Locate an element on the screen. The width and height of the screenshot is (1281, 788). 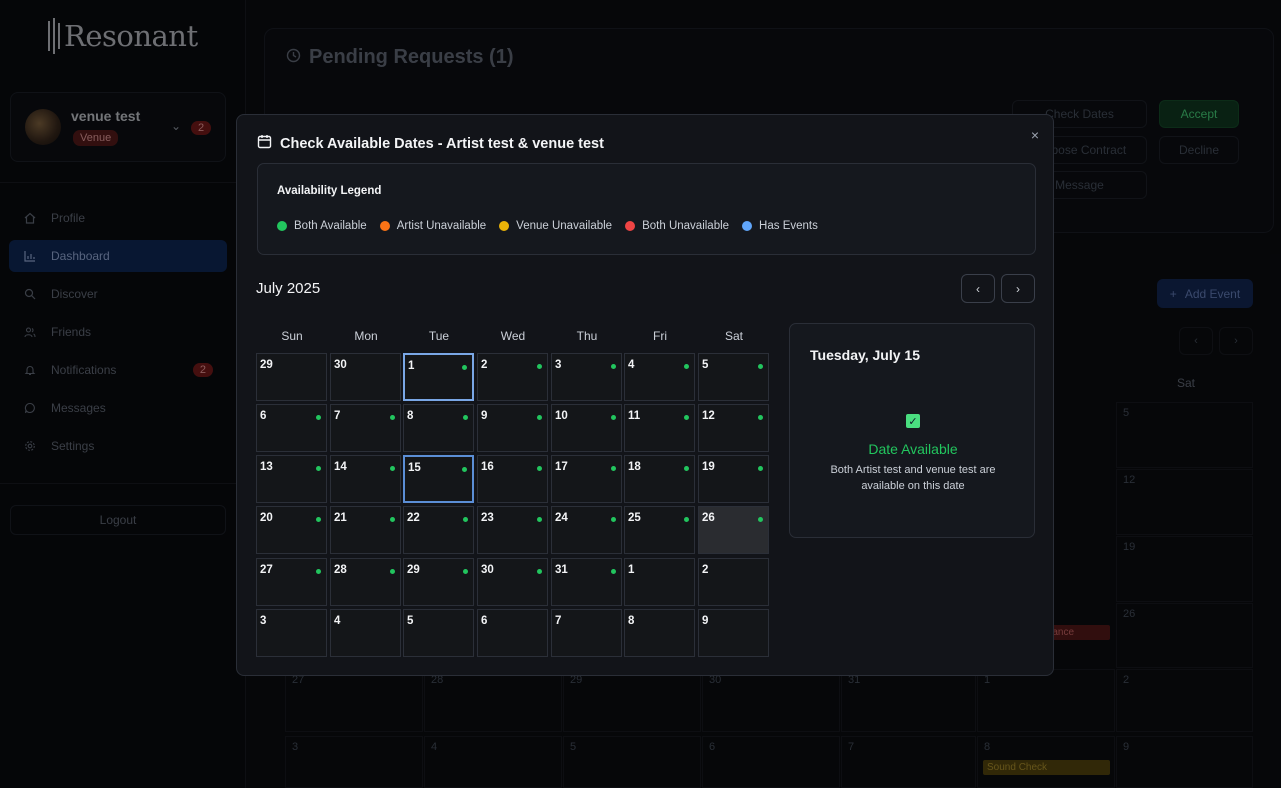
calendar-day-cell: 17 is located at coordinates (586, 479).